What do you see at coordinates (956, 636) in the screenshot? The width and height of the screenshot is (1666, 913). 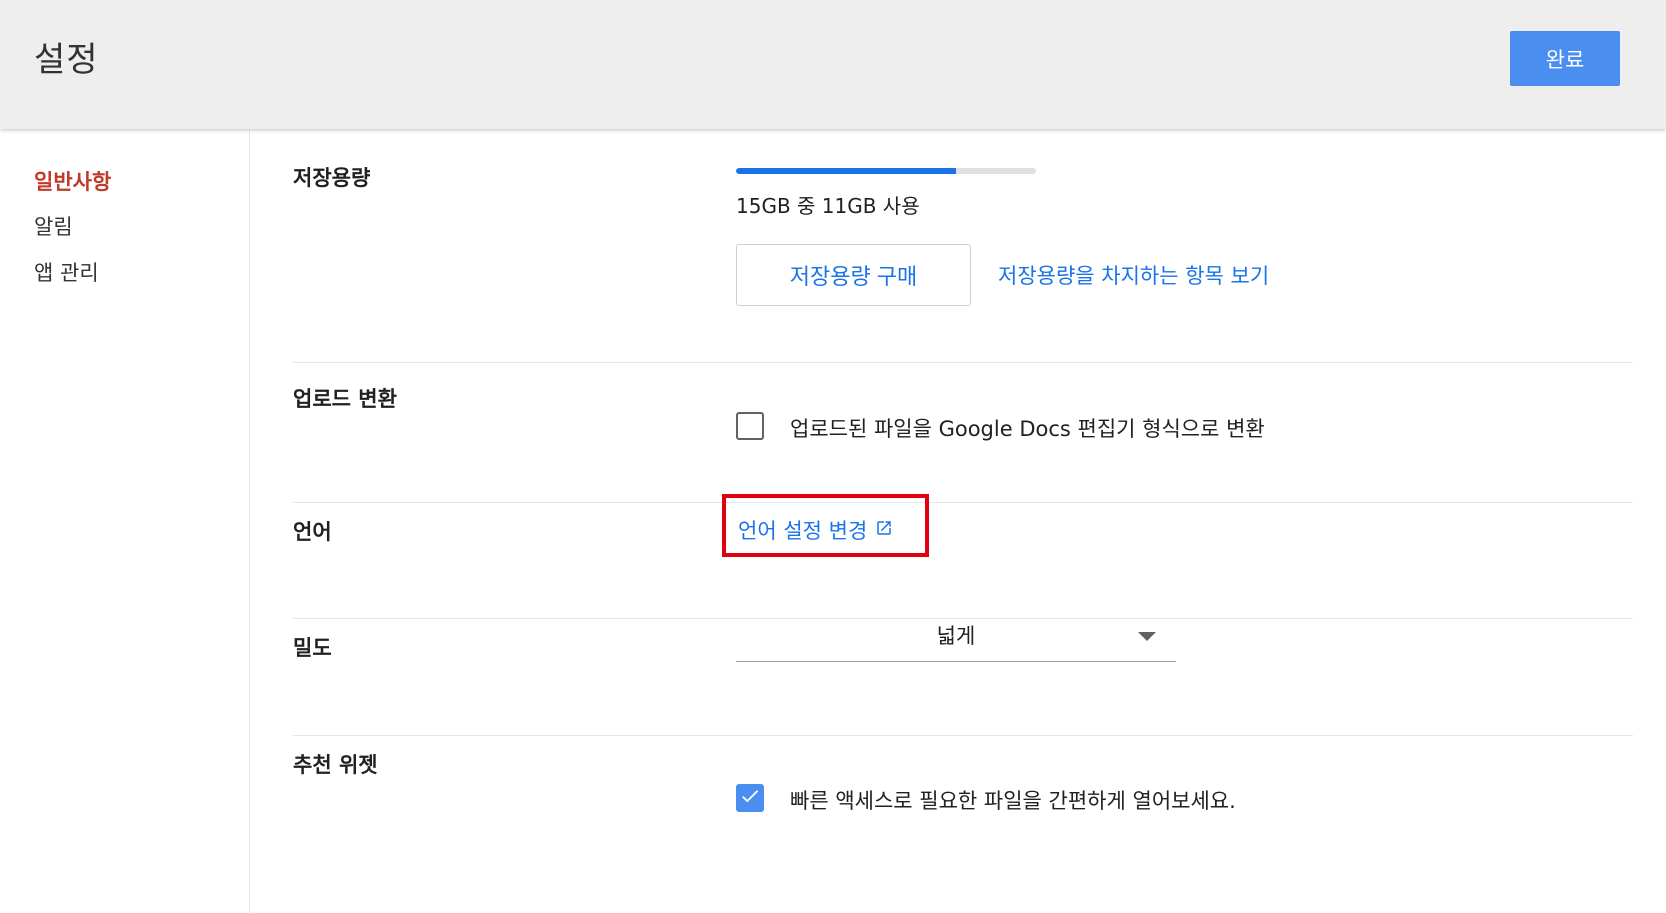 I see `density-selected-value: 넓게` at bounding box center [956, 636].